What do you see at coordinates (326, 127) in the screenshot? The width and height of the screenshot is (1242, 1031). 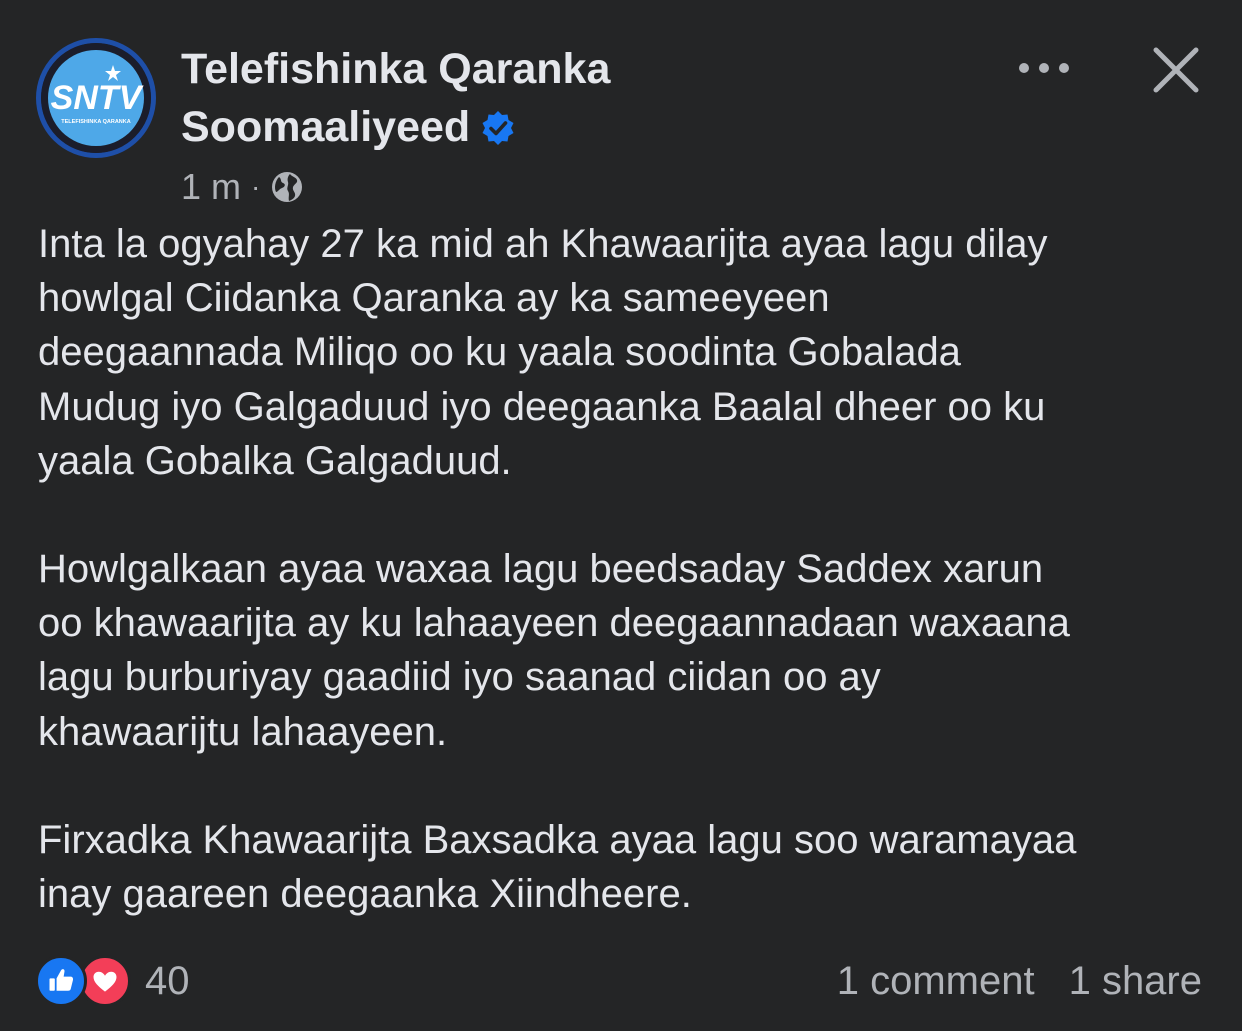 I see `page-name-line2: Soomaaliyeed` at bounding box center [326, 127].